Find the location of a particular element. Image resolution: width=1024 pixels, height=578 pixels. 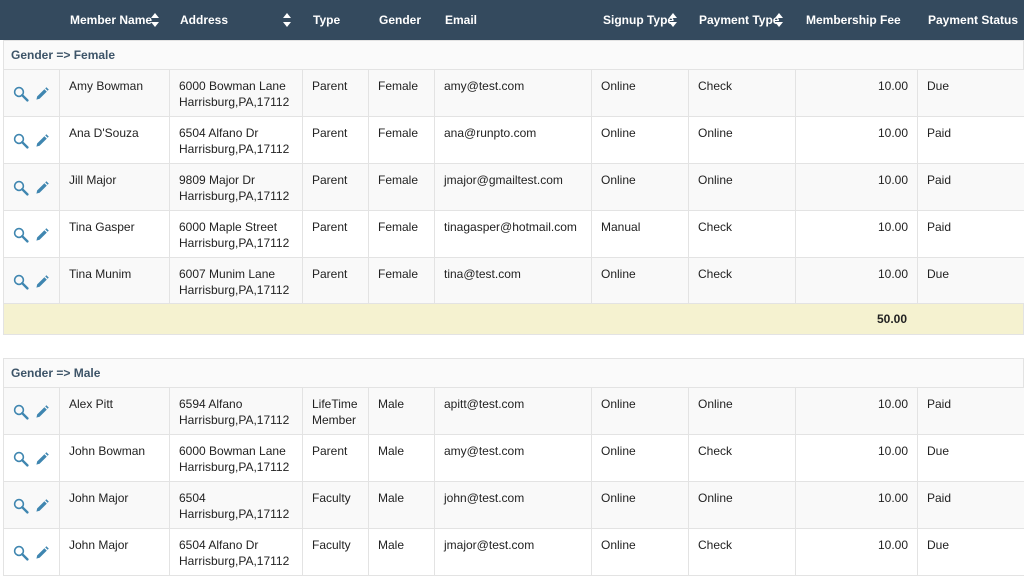

header-signup-type: Signup Type is located at coordinates (640, 20).